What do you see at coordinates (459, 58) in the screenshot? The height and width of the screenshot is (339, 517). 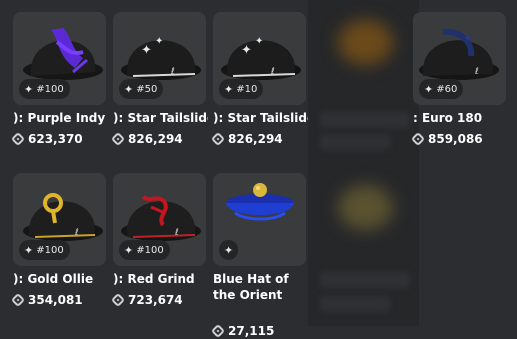 I see `item-thumbnail: ✦ ℓ ✦ #60` at bounding box center [459, 58].